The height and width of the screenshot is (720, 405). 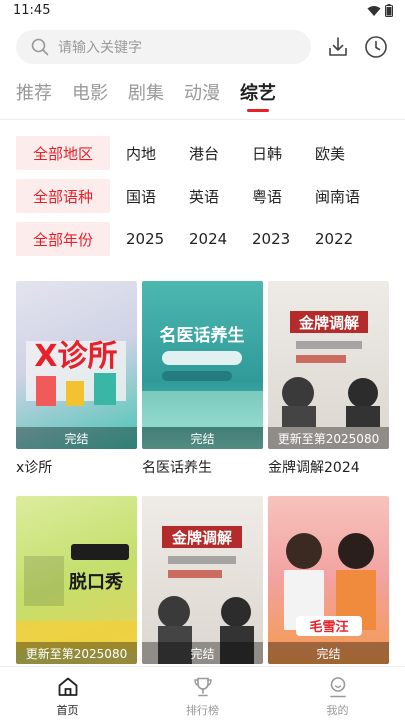 What do you see at coordinates (283, 196) in the screenshot?
I see `filter-option: 粤语` at bounding box center [283, 196].